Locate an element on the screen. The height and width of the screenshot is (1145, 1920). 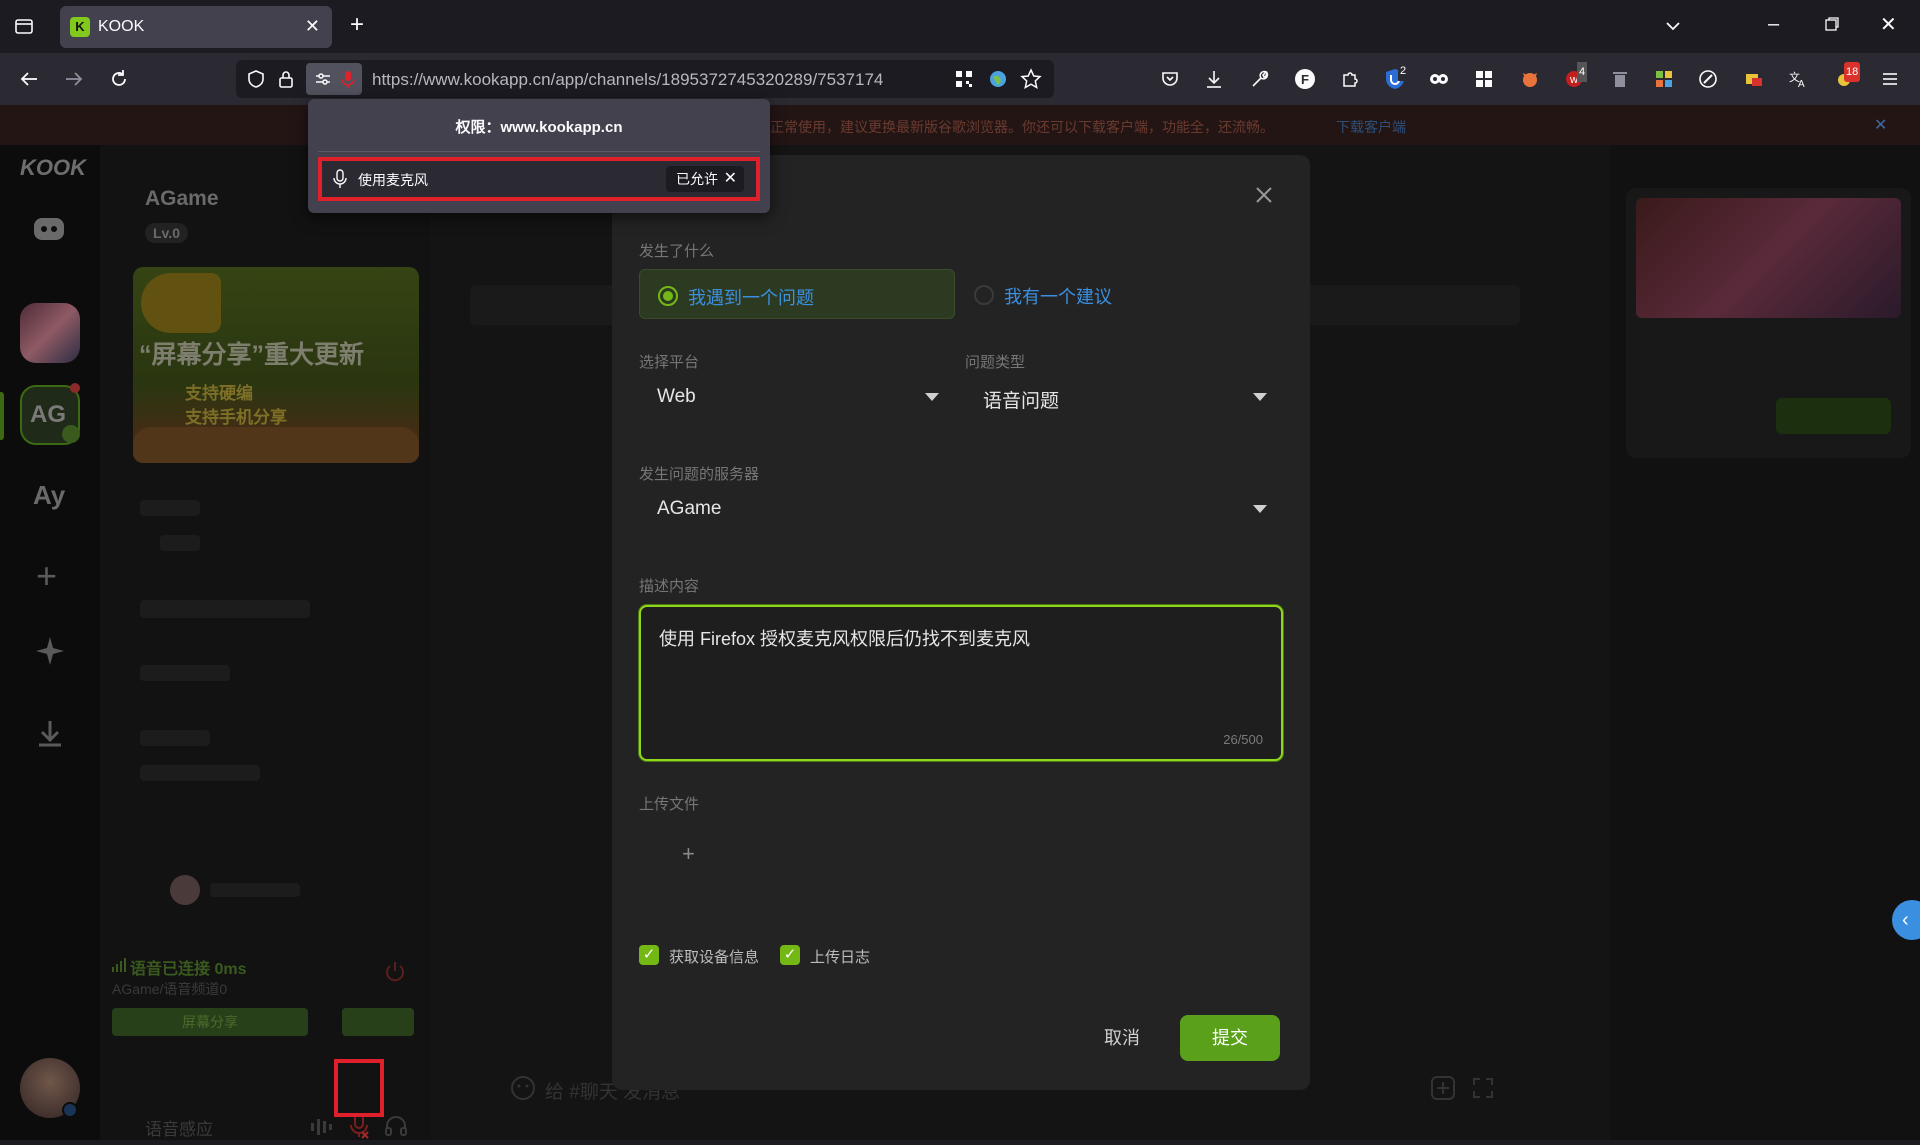
lock-icon is located at coordinates (286, 81).